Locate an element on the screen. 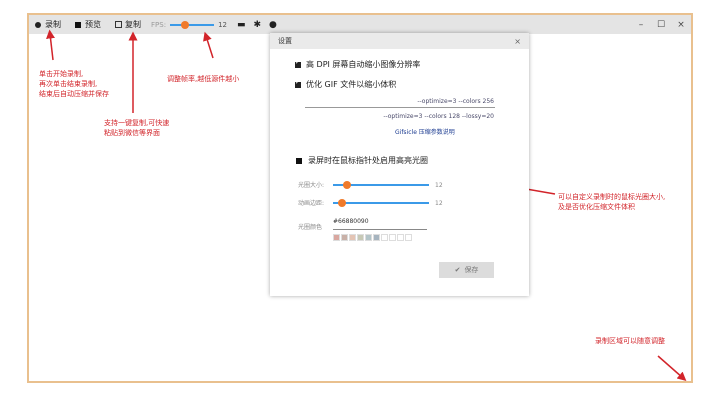  cursor-note: 可以自定义录制时的鼠标光圈大小, 及是否优化压缩文件体积 is located at coordinates (612, 202).